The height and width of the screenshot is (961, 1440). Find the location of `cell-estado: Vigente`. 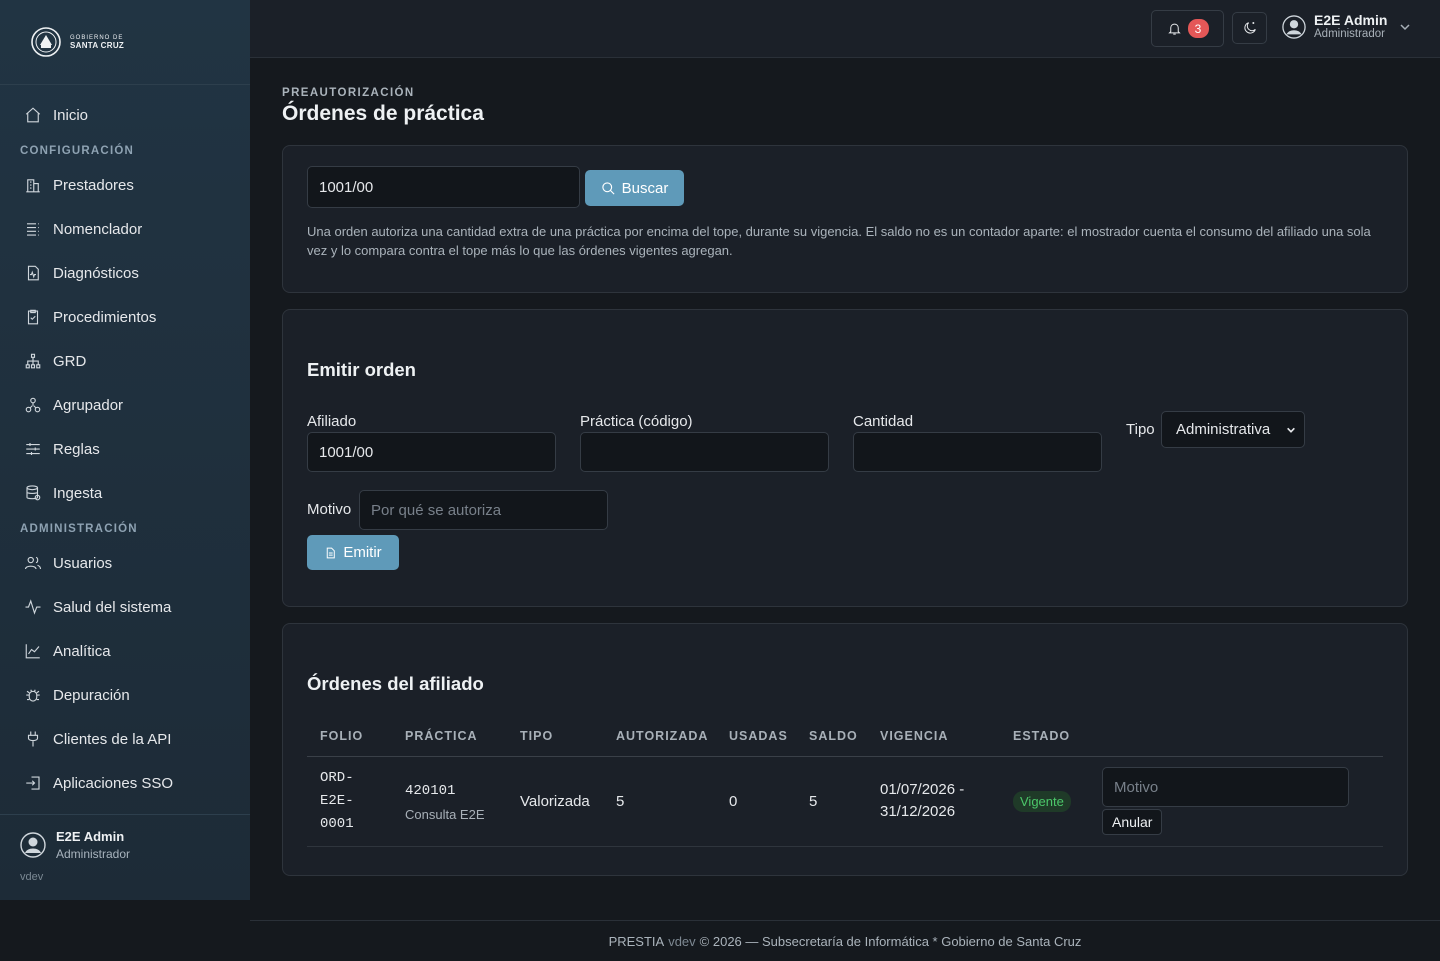

cell-estado: Vigente is located at coordinates (1044, 801).